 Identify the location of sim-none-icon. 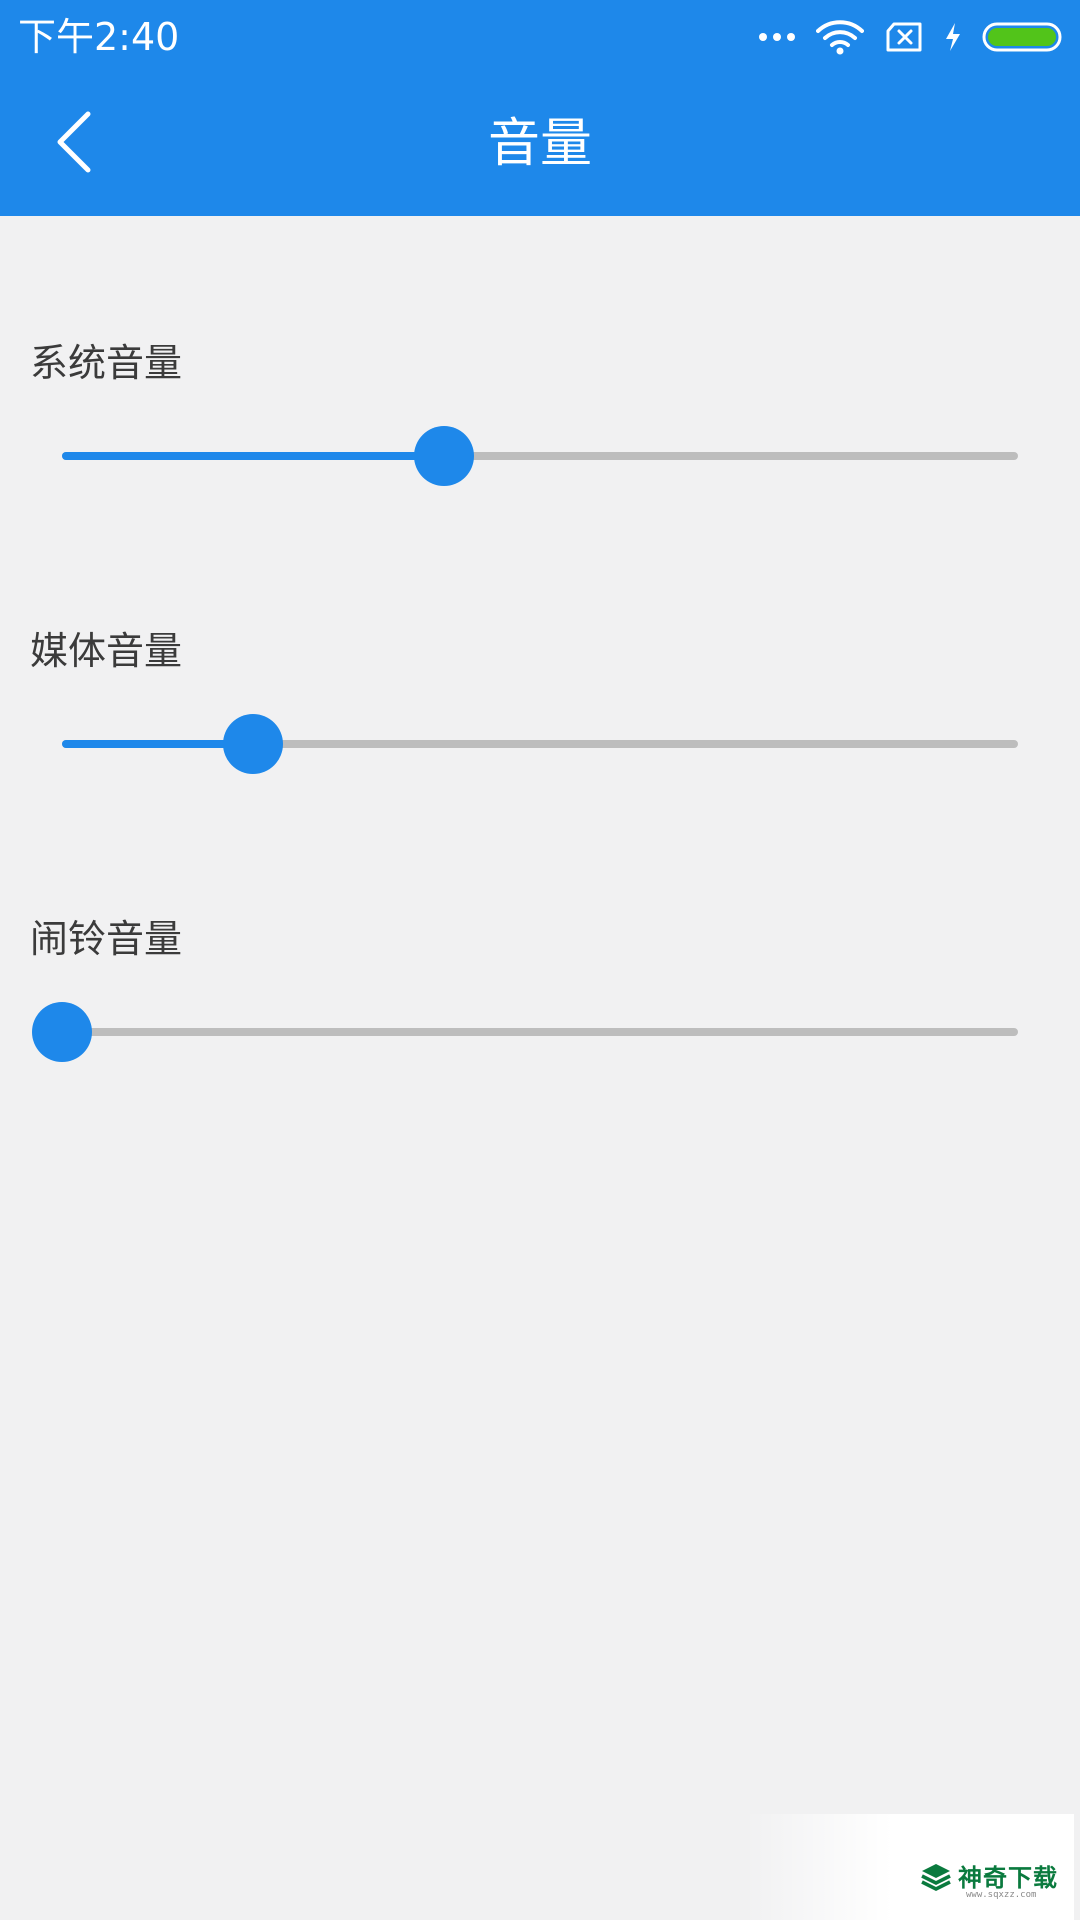
(904, 37).